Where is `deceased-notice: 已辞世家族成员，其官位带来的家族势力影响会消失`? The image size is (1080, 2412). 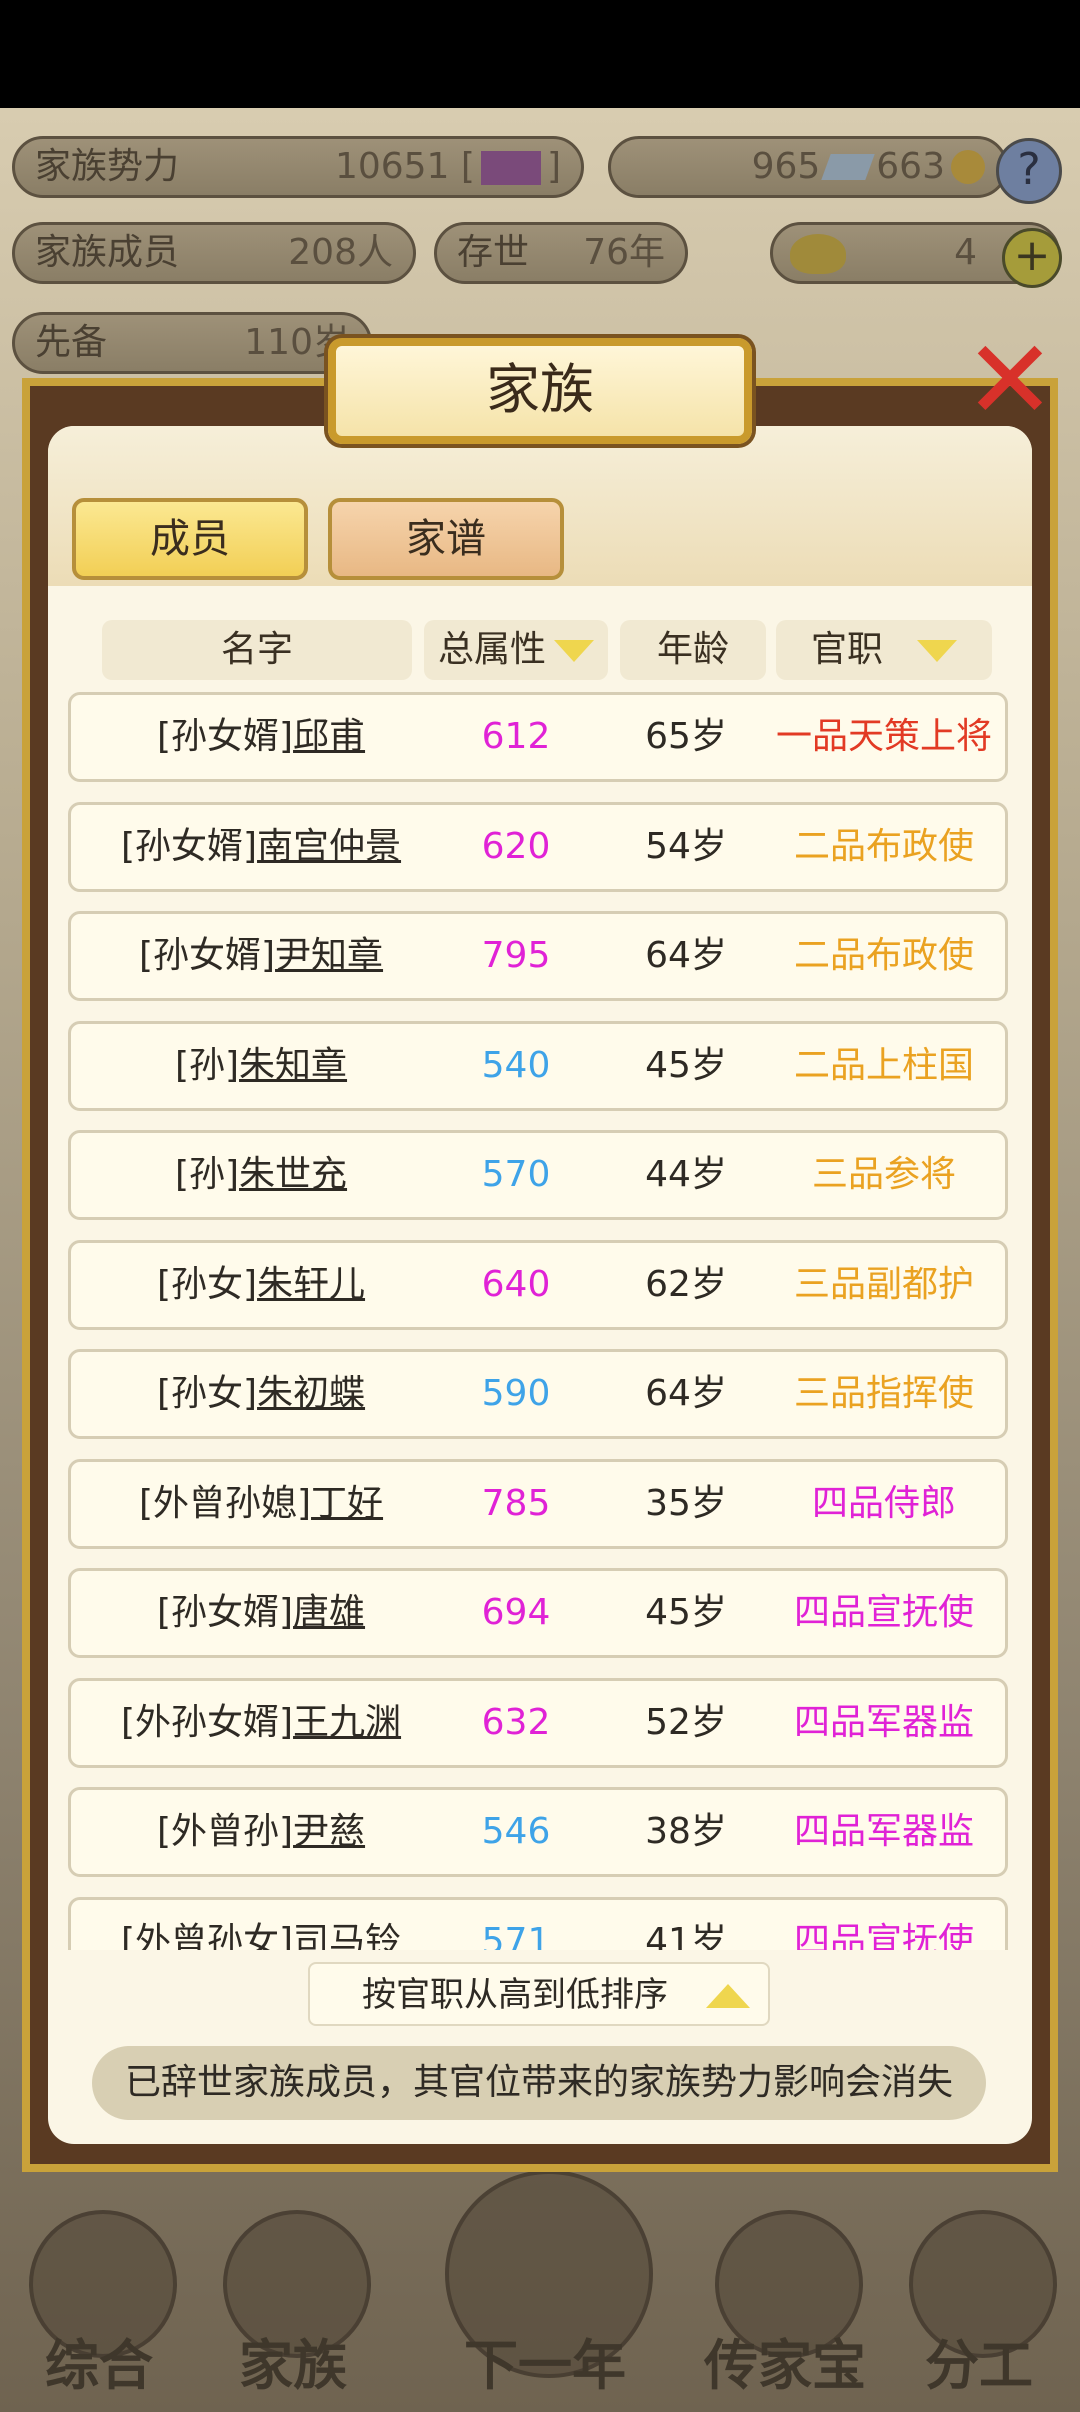 deceased-notice: 已辞世家族成员，其官位带来的家族势力影响会消失 is located at coordinates (539, 2083).